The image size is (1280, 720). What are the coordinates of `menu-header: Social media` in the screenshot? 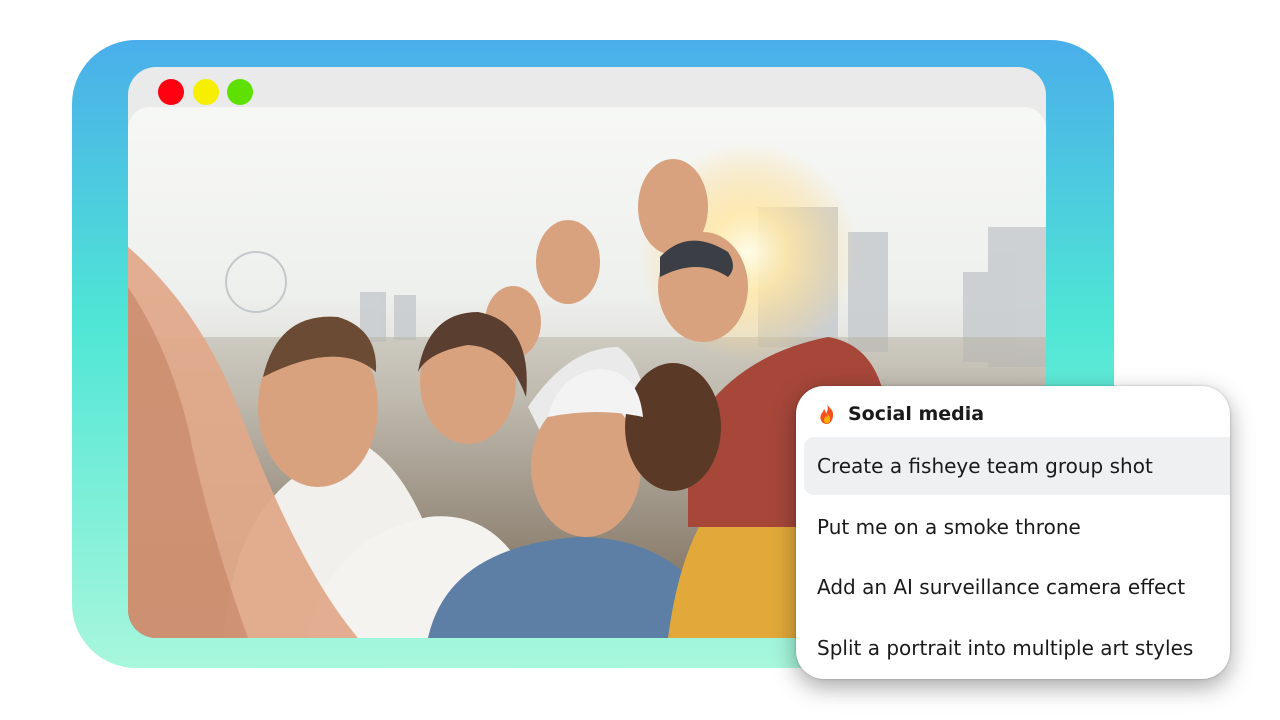 It's located at (900, 414).